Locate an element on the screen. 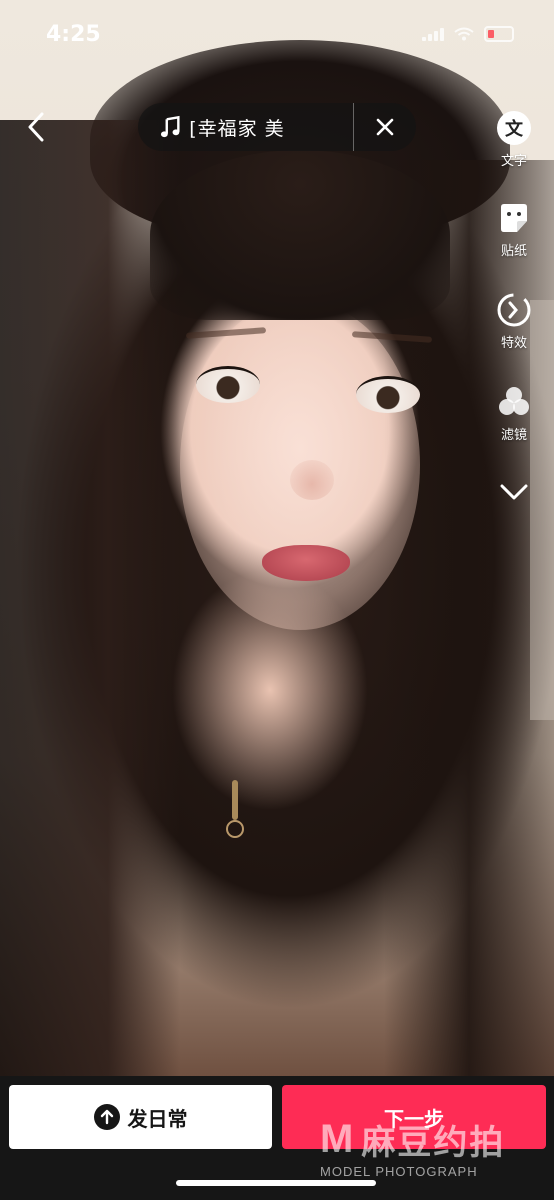  arrow-up-icon is located at coordinates (106, 1117).